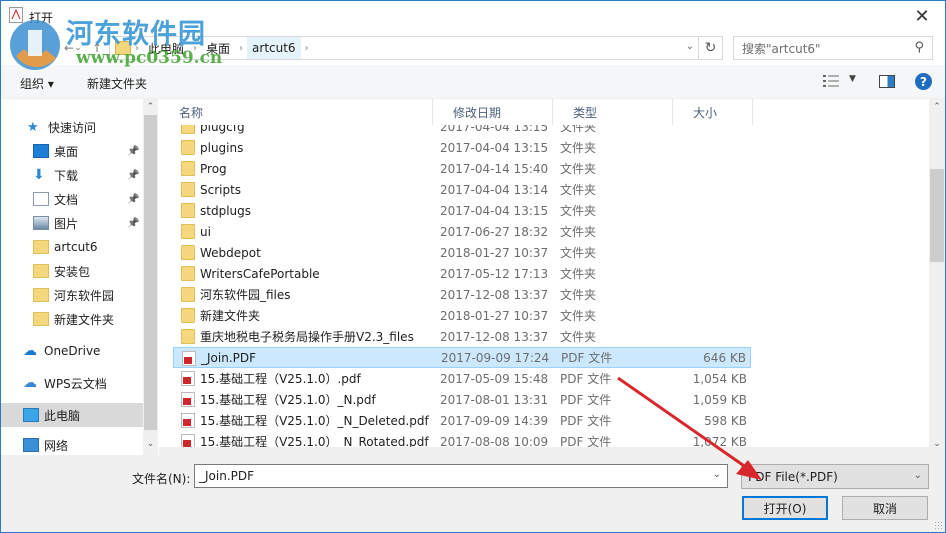 The width and height of the screenshot is (946, 533). Describe the element at coordinates (260, 273) in the screenshot. I see `file-name: WritersCafePortable` at that location.